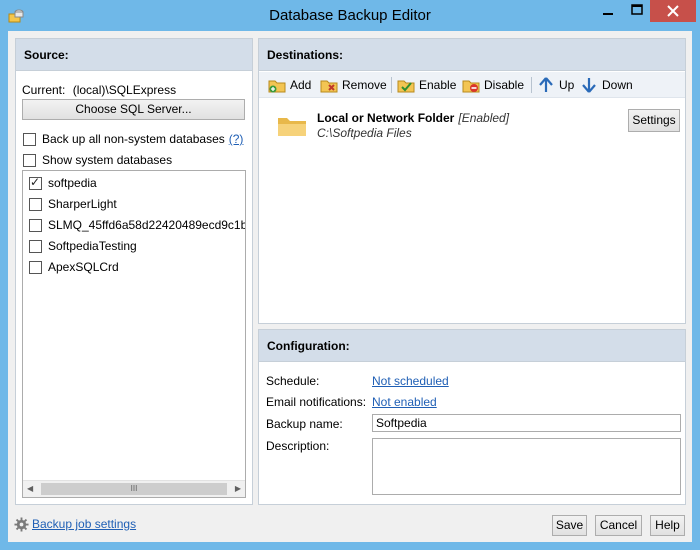 This screenshot has width=700, height=550. Describe the element at coordinates (637, 11) in the screenshot. I see `maximize-button` at that location.